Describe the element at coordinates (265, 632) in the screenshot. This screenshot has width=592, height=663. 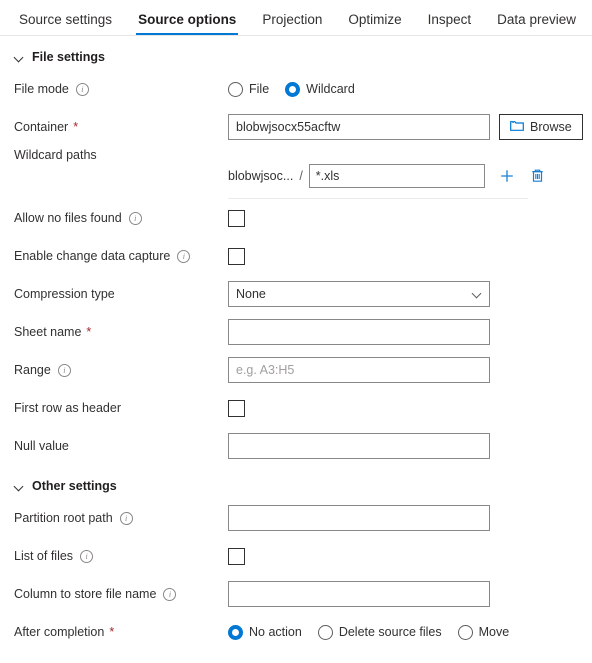
I see `radio-after-completion-no-action: No action` at that location.